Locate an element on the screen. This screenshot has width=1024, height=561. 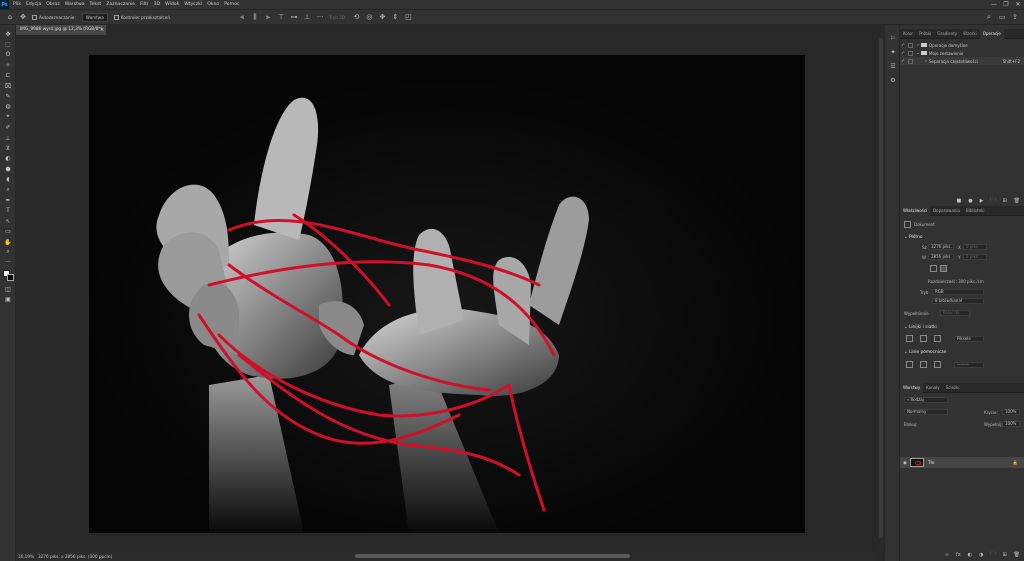
zoom-lens-tool: ⌕ is located at coordinates (8, 190).